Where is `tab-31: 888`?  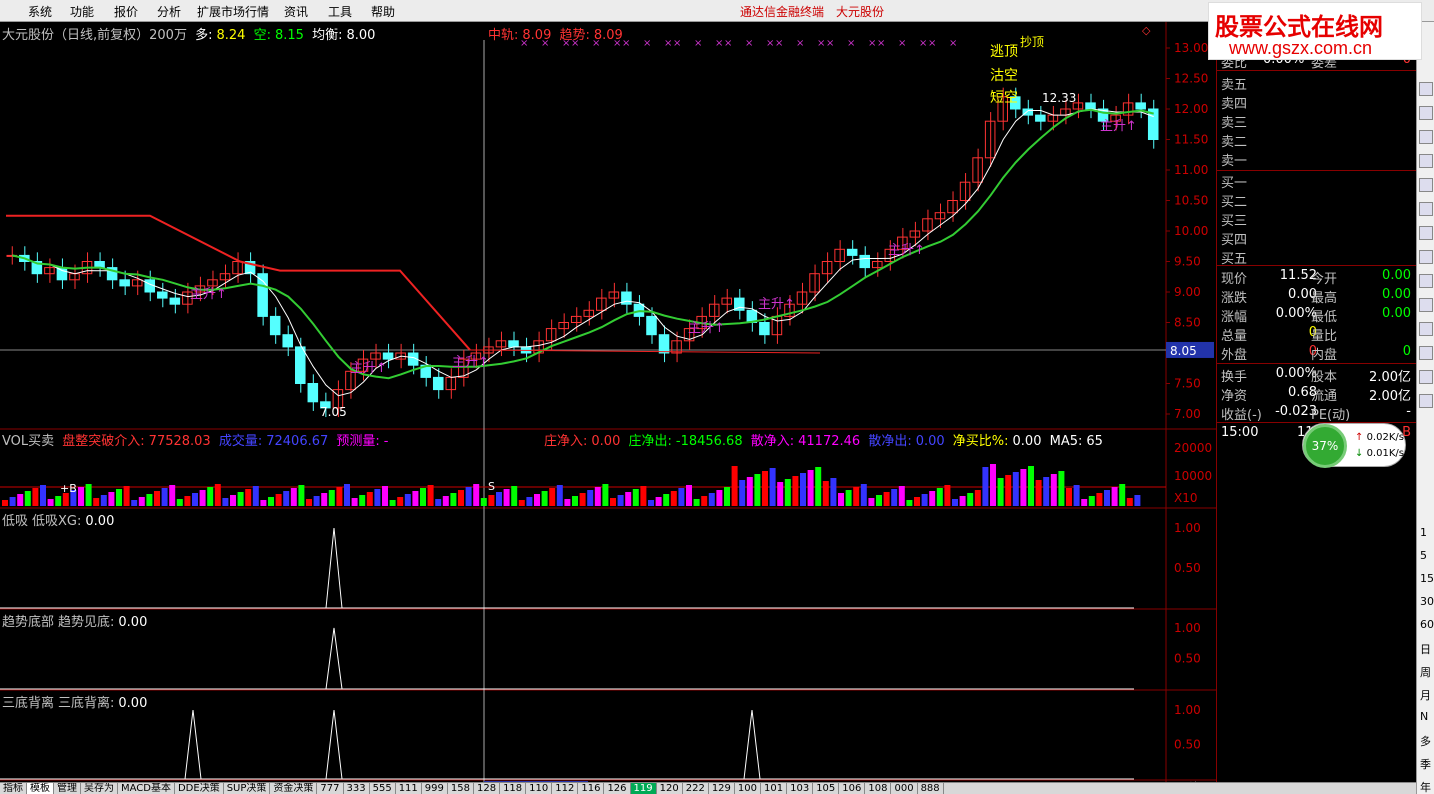
tab-31: 888 is located at coordinates (931, 788).